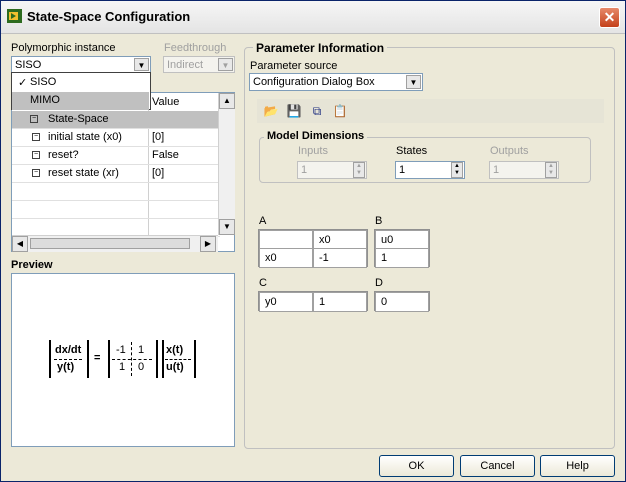  Describe the element at coordinates (63, 48) in the screenshot. I see `polymorphic-instance-label: Polymorphic instance` at that location.